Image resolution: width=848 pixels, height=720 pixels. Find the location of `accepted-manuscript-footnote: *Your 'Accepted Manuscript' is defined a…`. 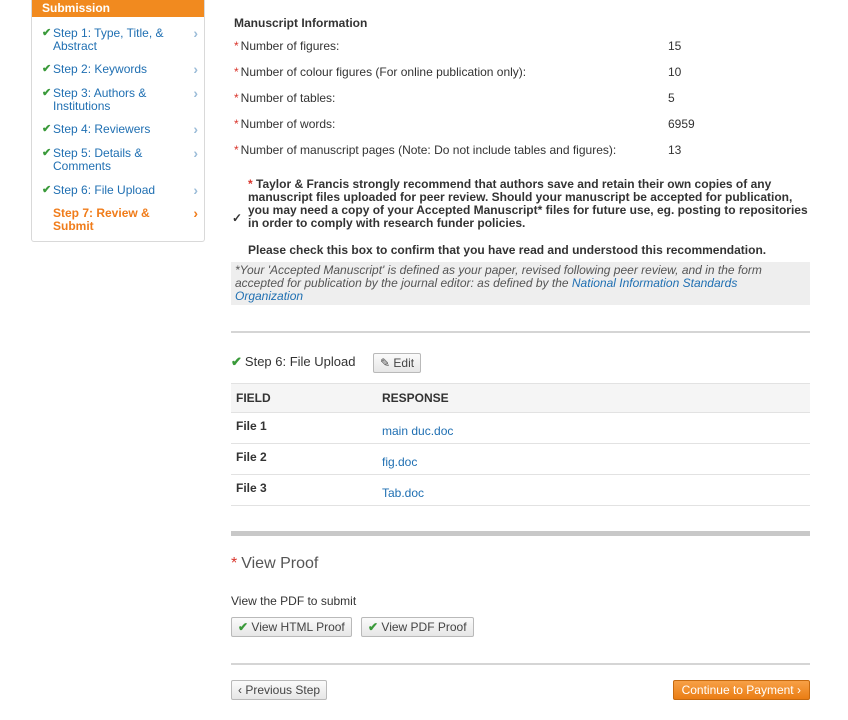

accepted-manuscript-footnote: *Your 'Accepted Manuscript' is defined a… is located at coordinates (520, 283).